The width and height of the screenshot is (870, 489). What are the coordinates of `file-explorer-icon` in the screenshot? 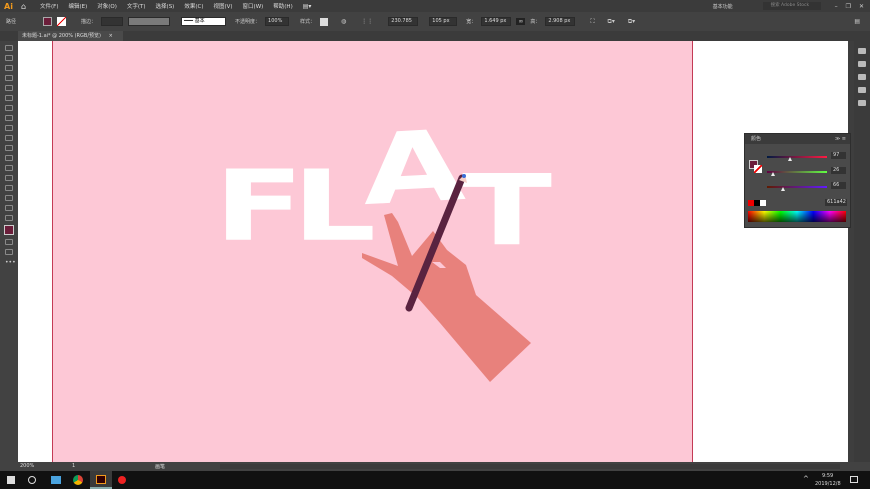 It's located at (56, 480).